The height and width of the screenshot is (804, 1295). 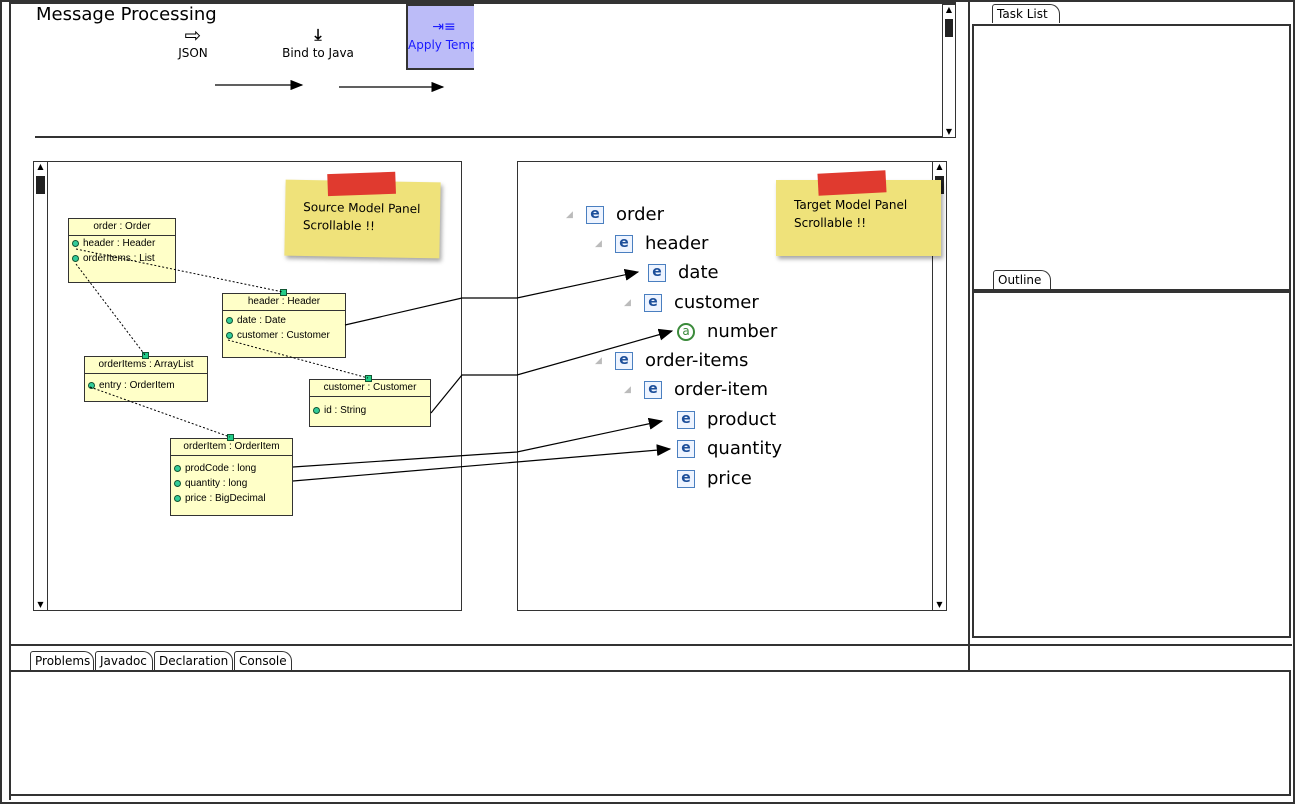 What do you see at coordinates (193, 660) in the screenshot?
I see `tab-declaration: Declaration` at bounding box center [193, 660].